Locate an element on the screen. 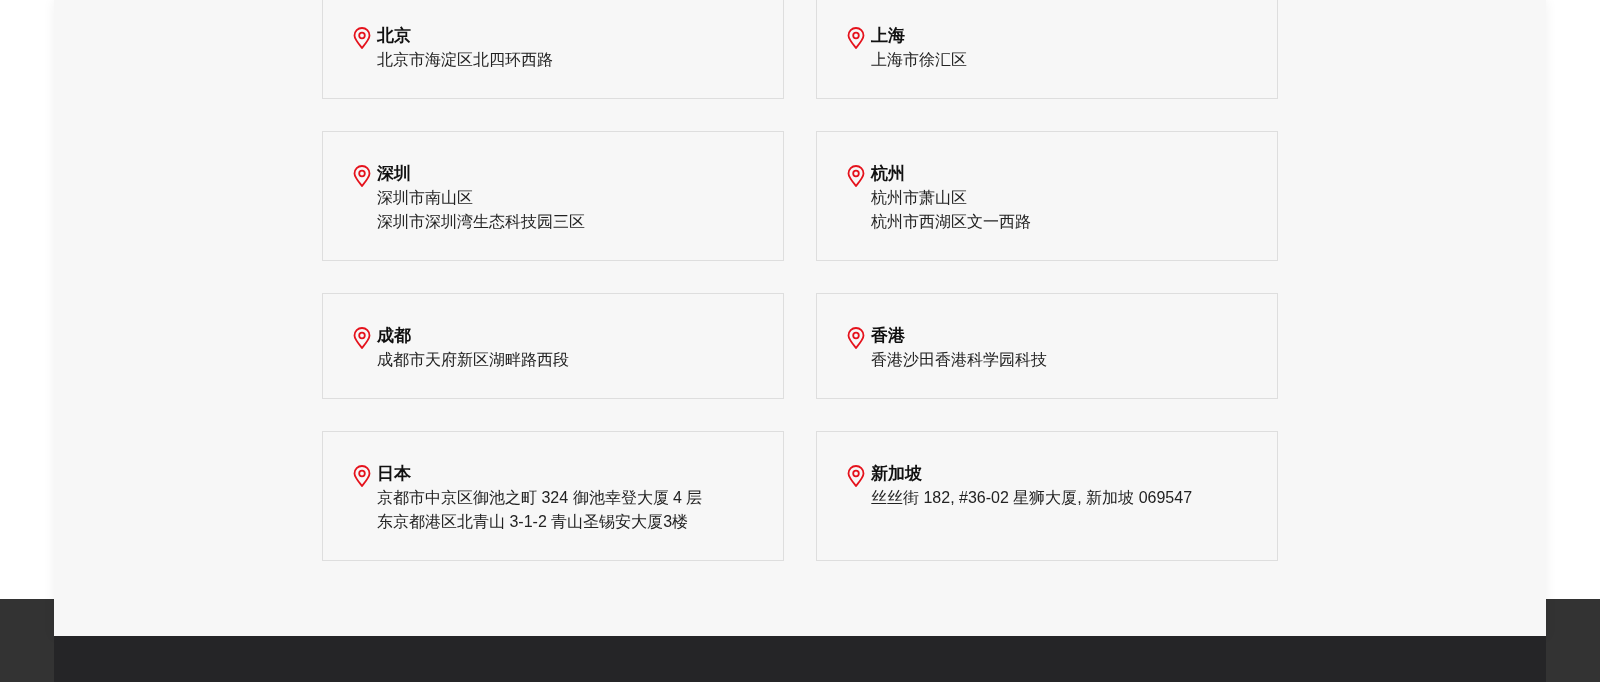 The height and width of the screenshot is (682, 1600). office-city: 成都 is located at coordinates (394, 336).